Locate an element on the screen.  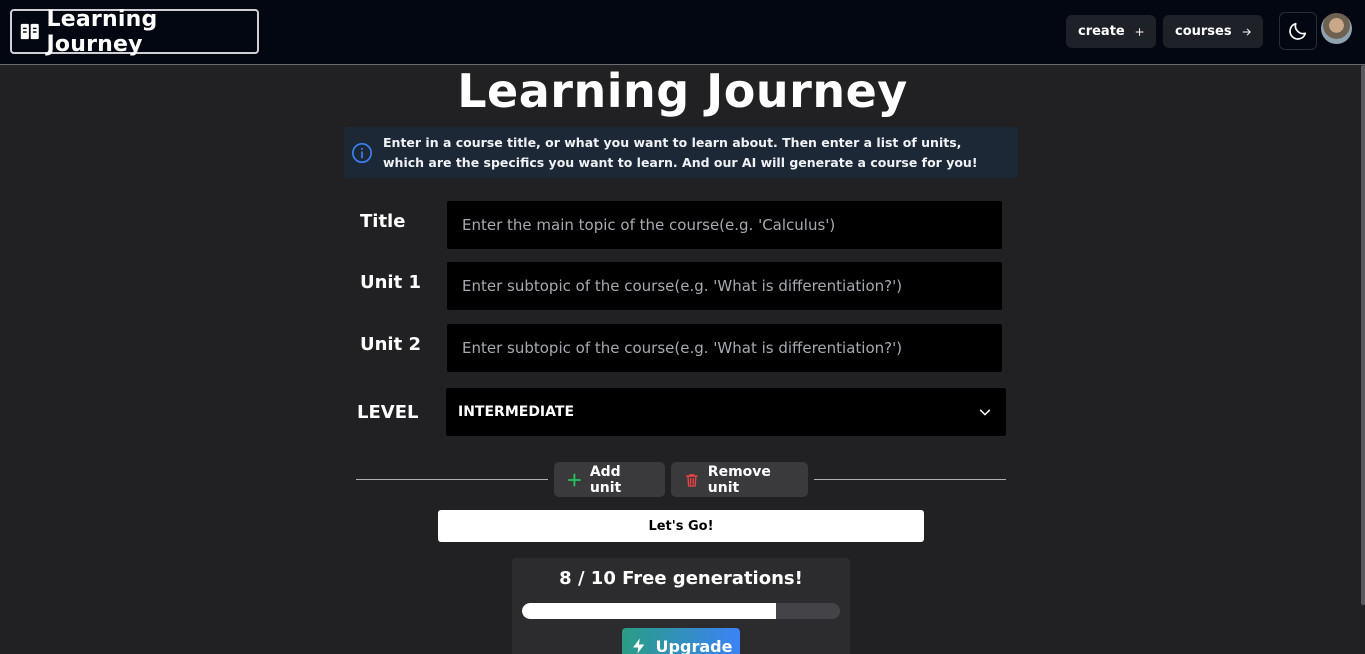
level-label: LEVEL is located at coordinates (388, 412).